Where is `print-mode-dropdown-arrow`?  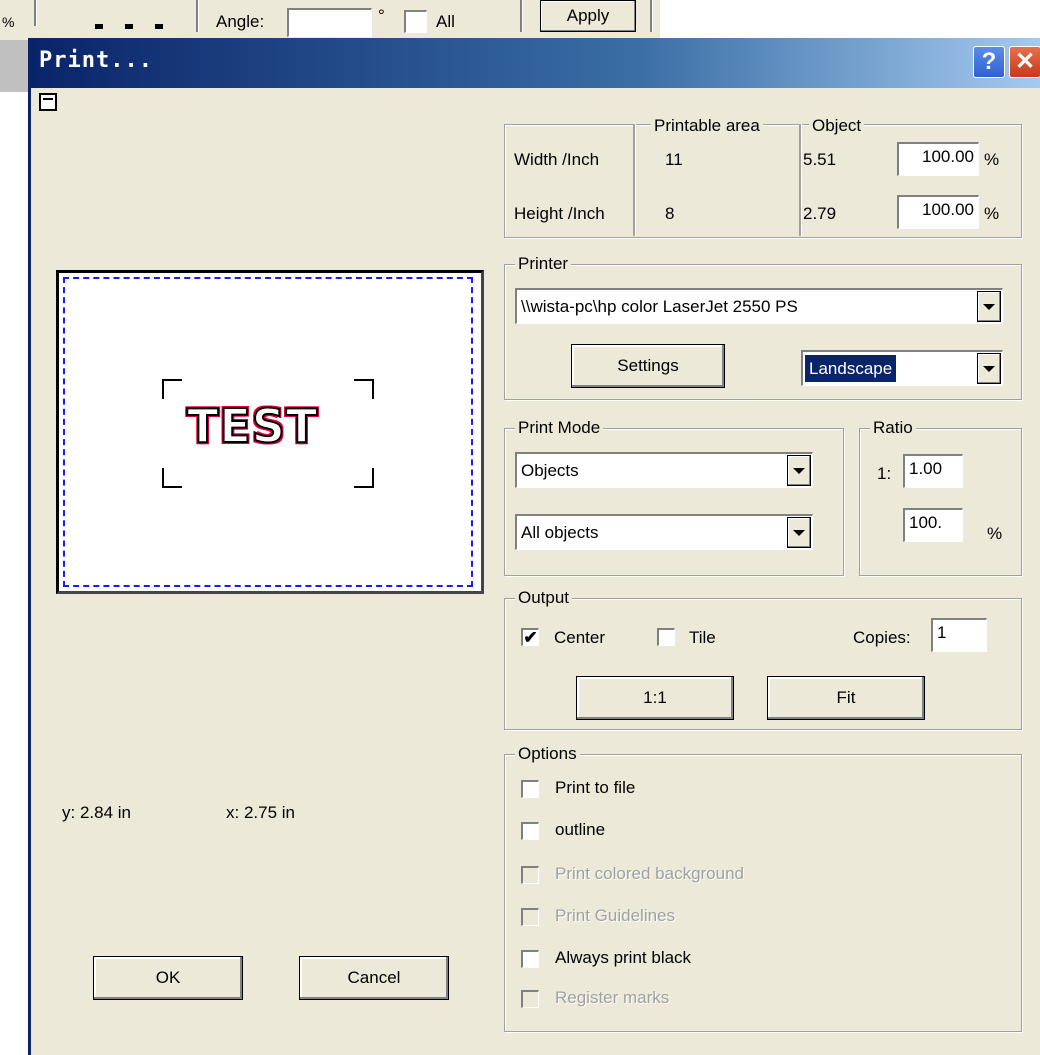 print-mode-dropdown-arrow is located at coordinates (799, 470).